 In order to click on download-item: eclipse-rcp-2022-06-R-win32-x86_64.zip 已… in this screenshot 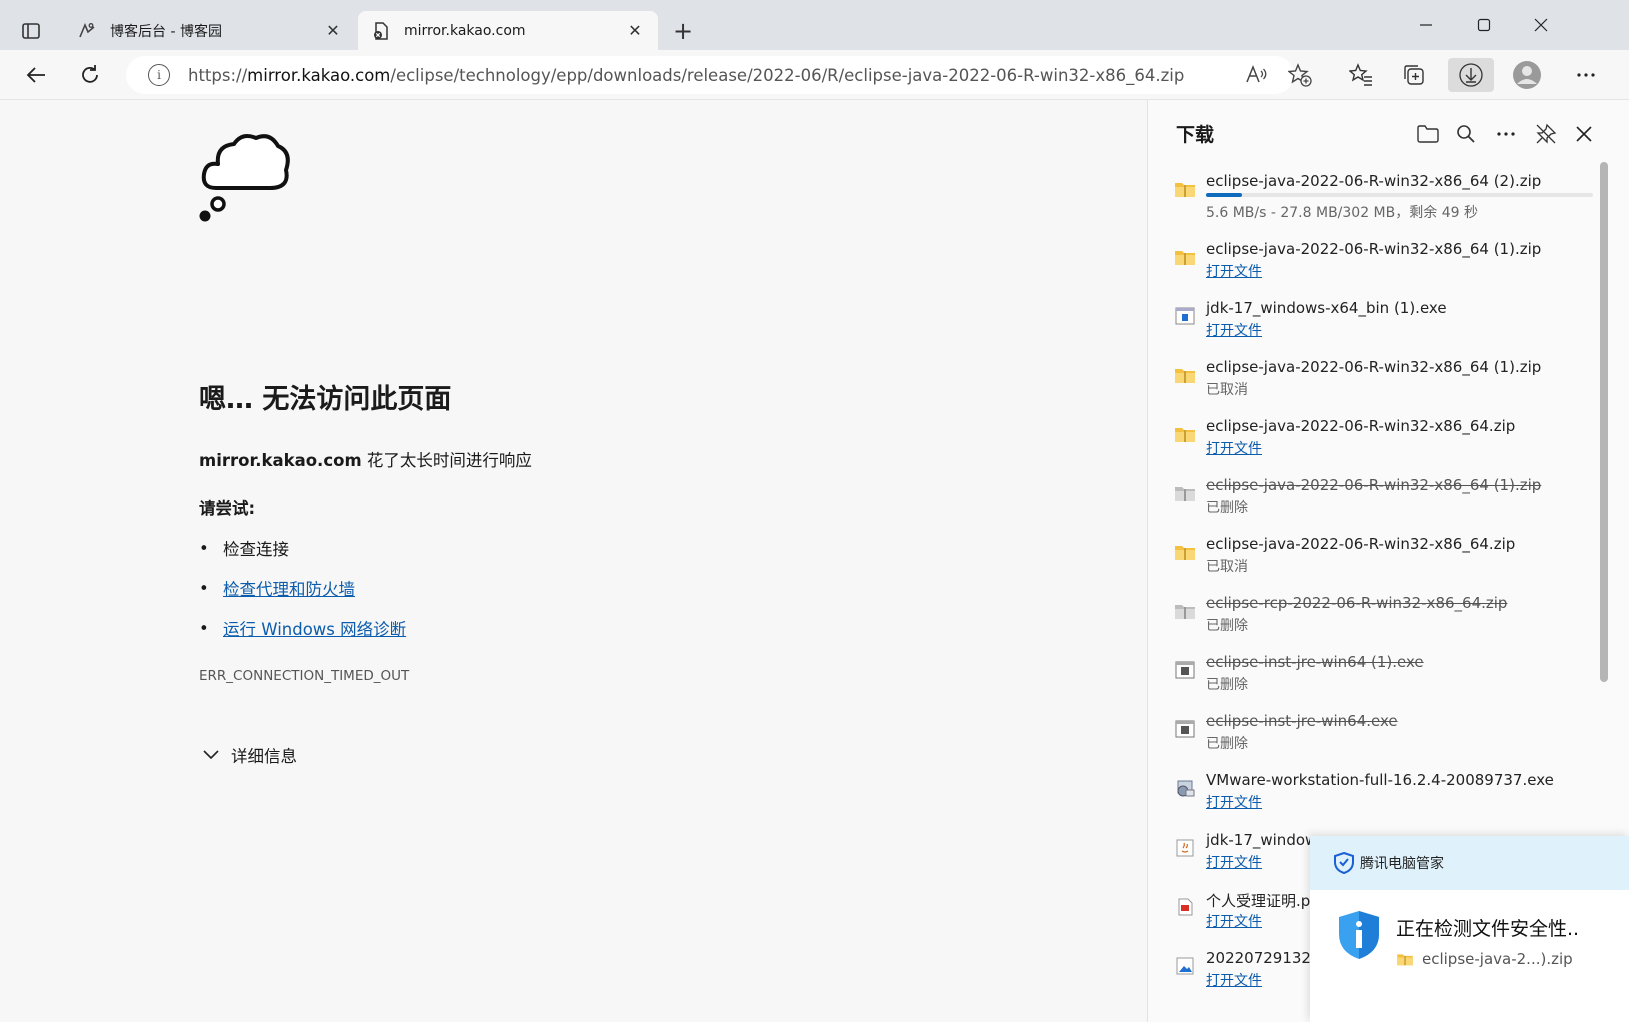, I will do `click(1378, 613)`.